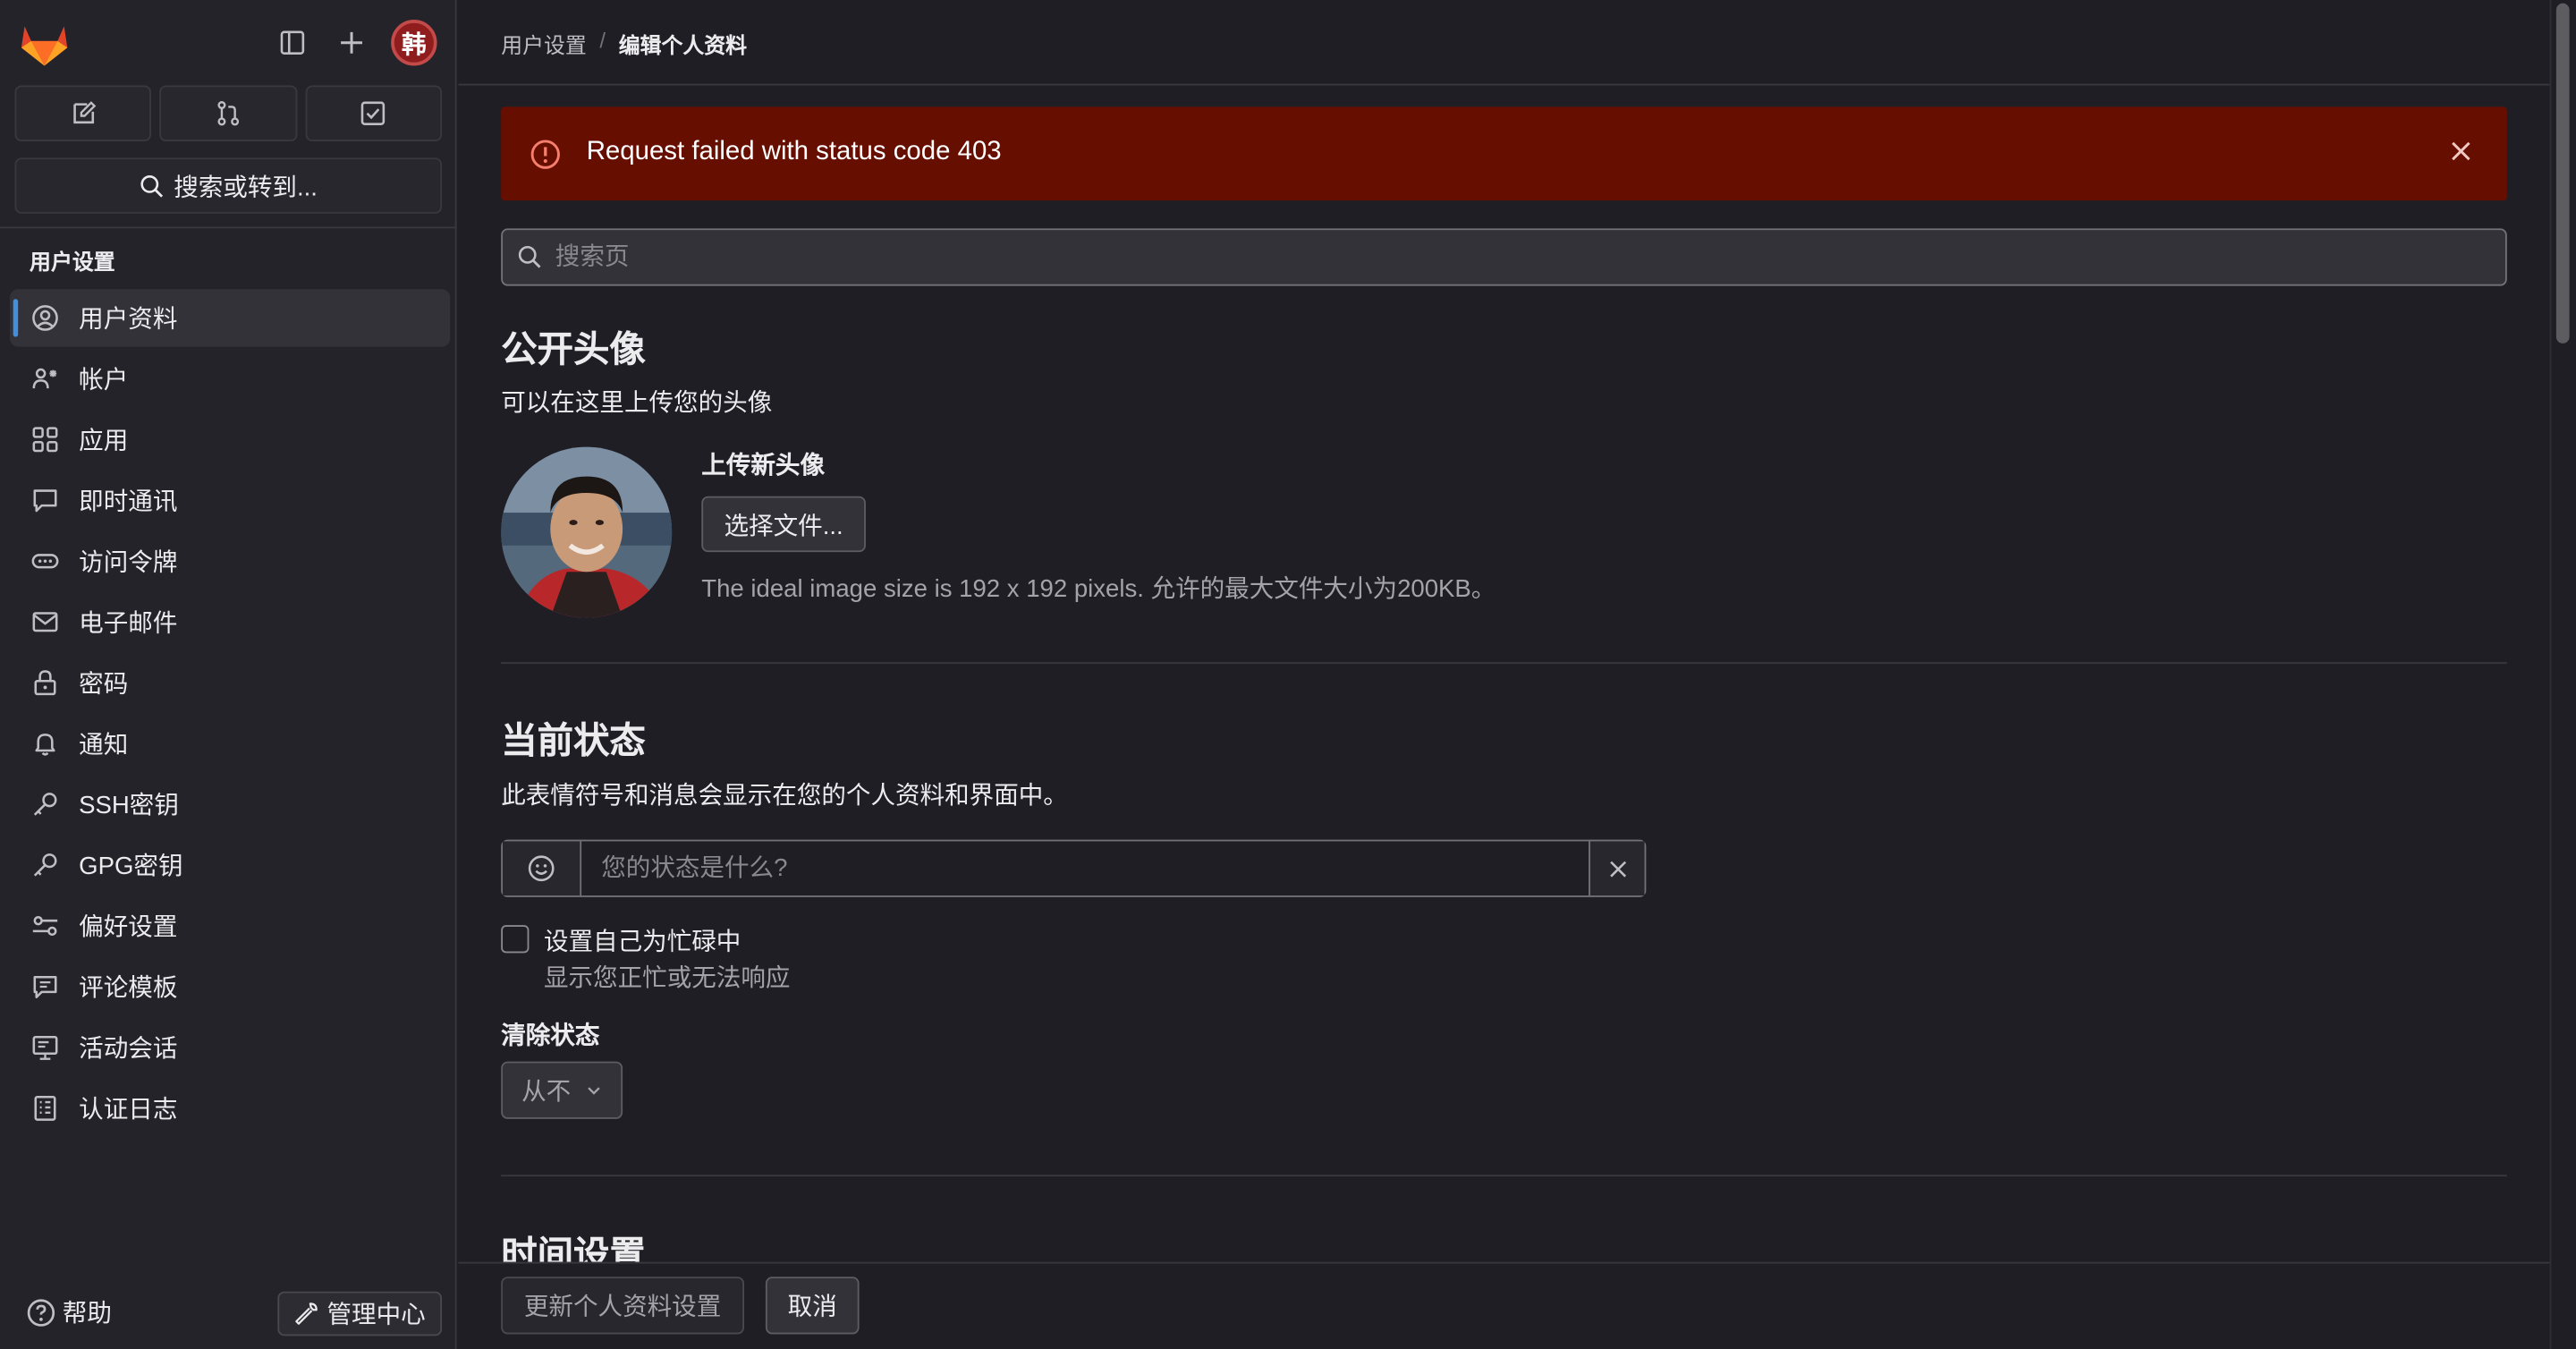 The image size is (2576, 1349). I want to click on merge-requests-button, so click(228, 113).